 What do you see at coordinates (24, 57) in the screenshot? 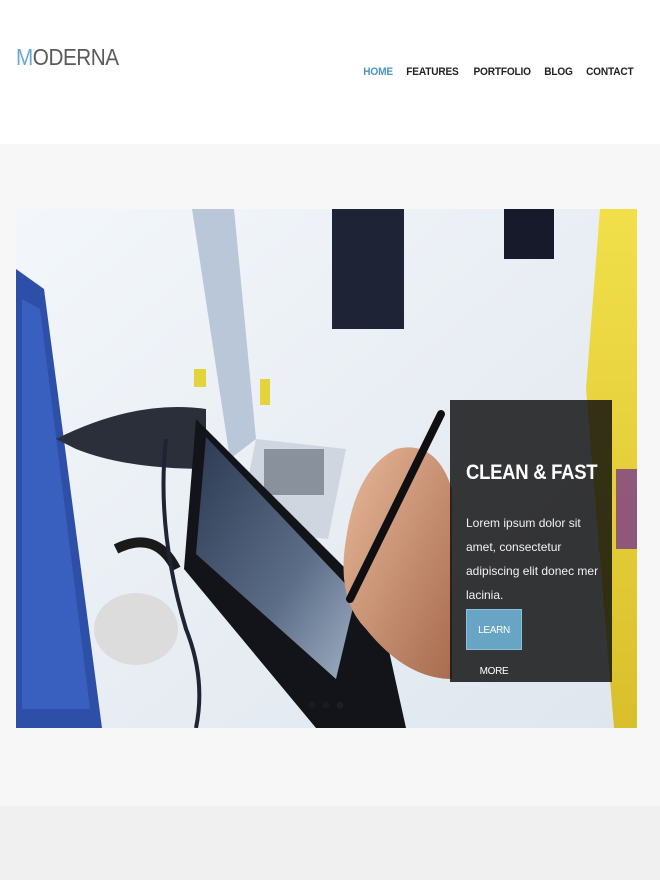
I see `logo-initial: M` at bounding box center [24, 57].